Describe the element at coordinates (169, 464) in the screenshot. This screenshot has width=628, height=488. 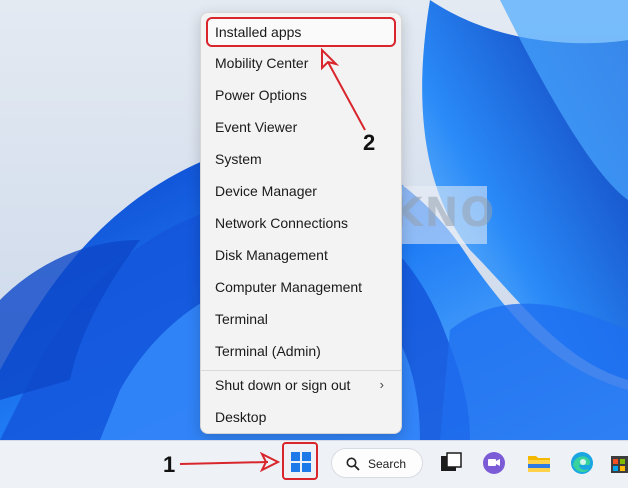
I see `step-number-1: 1` at that location.